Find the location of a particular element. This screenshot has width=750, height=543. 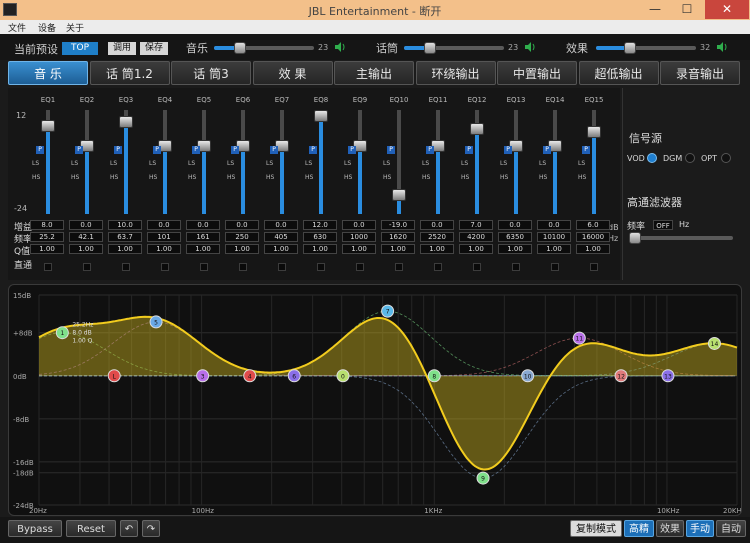

mic-volume-slider is located at coordinates (454, 48).